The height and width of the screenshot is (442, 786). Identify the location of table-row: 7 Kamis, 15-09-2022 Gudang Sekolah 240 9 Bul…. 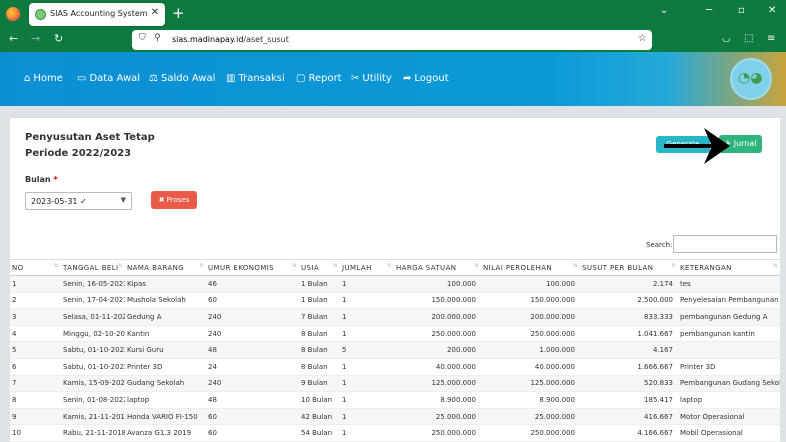
(395, 384).